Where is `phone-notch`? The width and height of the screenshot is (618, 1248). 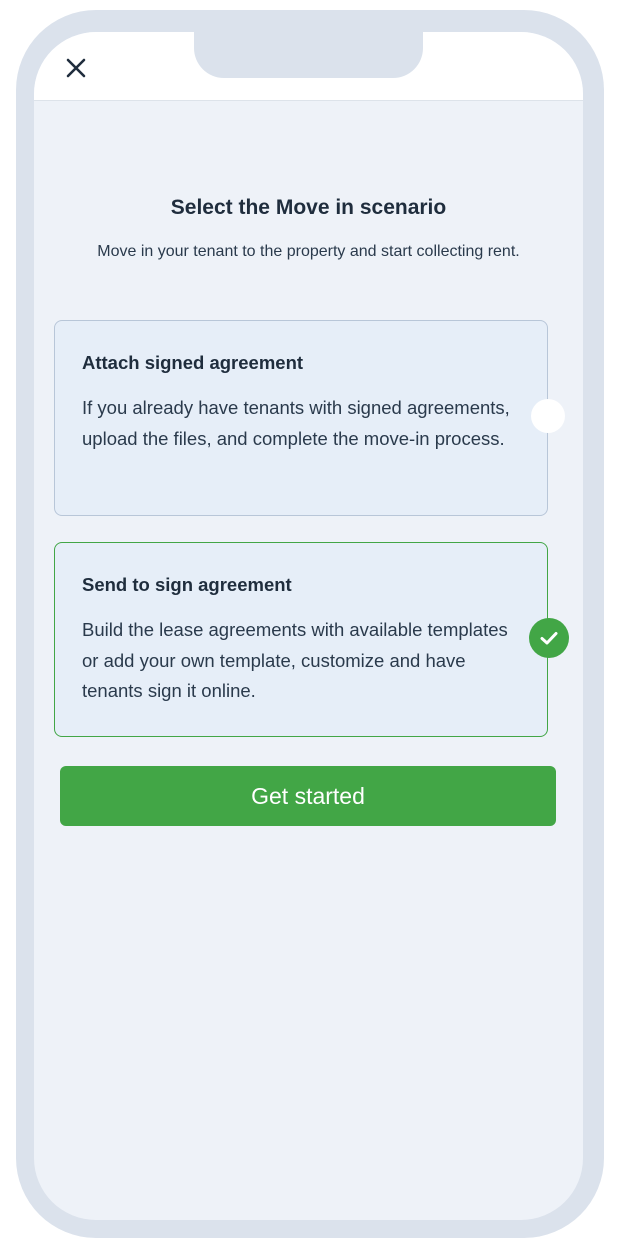
phone-notch is located at coordinates (308, 50).